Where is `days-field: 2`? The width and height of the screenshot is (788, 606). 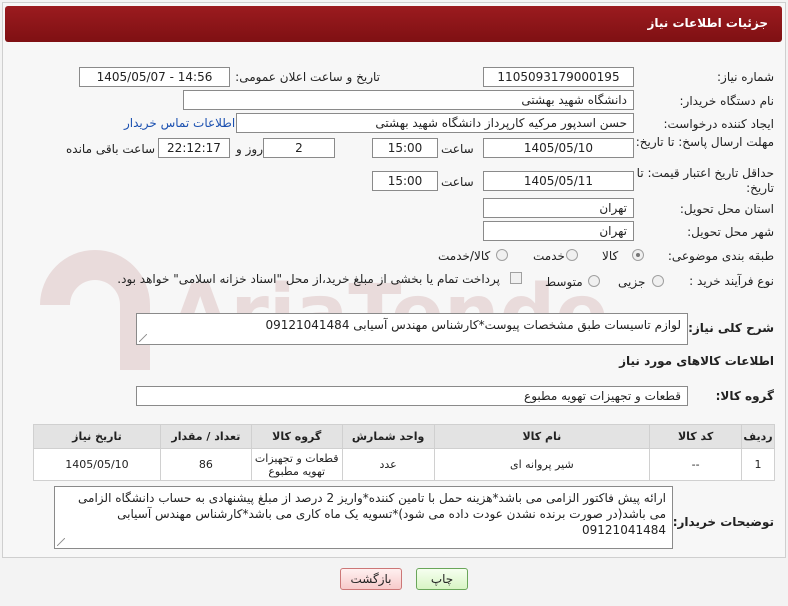 days-field: 2 is located at coordinates (299, 148).